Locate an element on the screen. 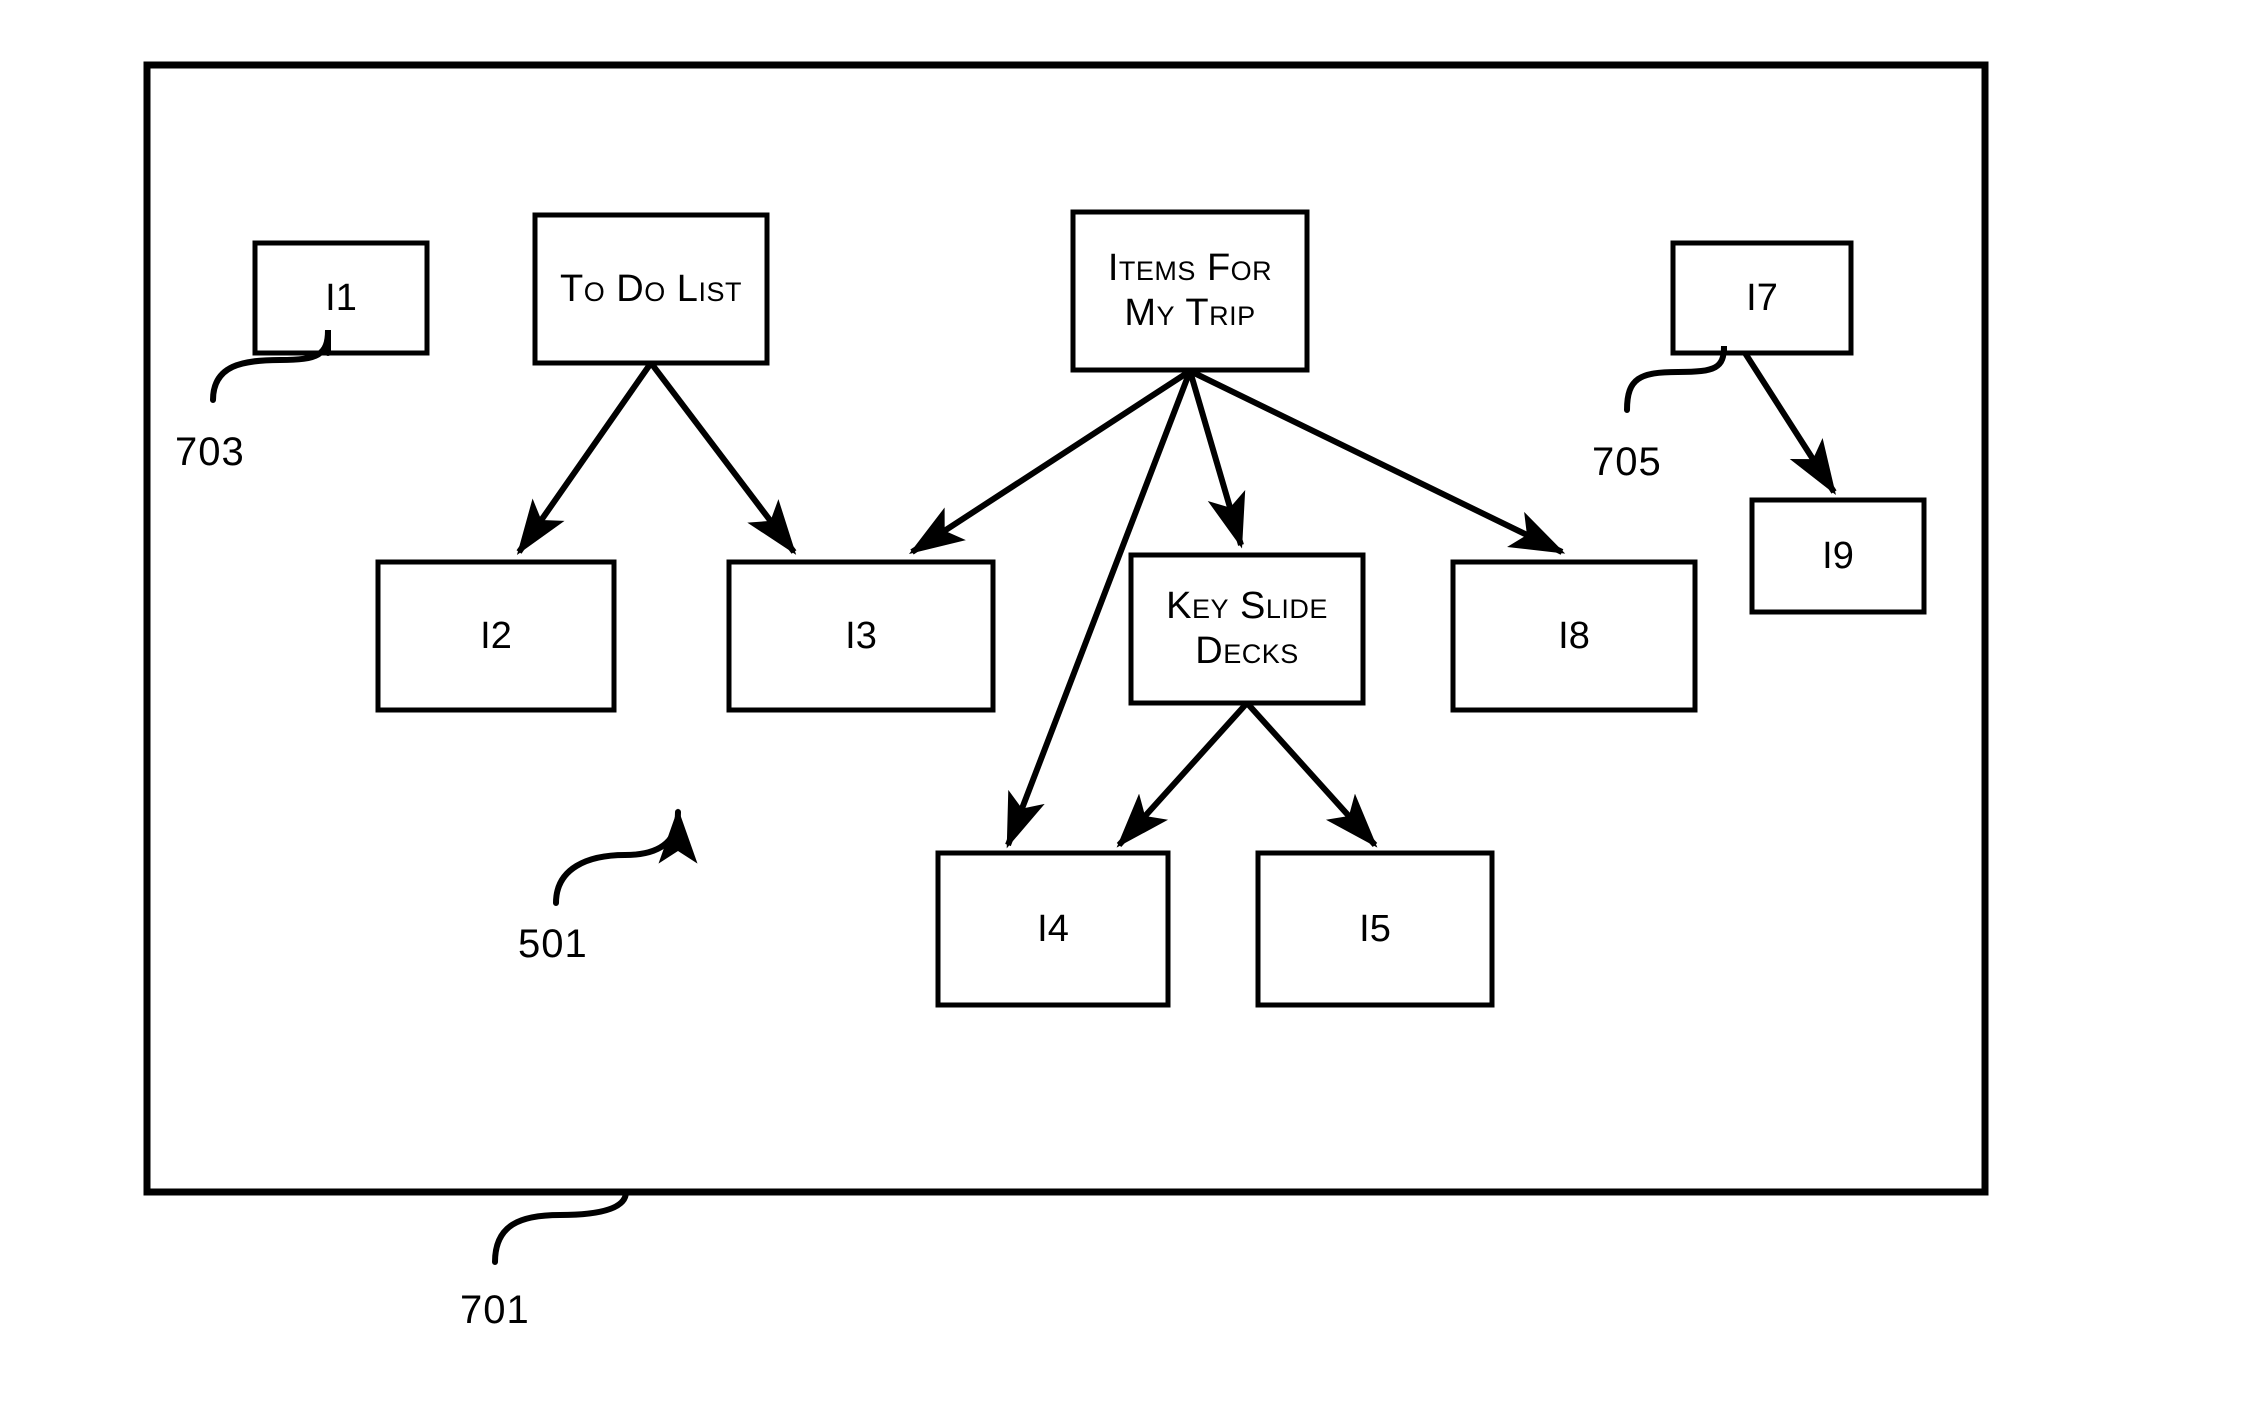 The height and width of the screenshot is (1416, 2242). arrow-trip-to-ksd is located at coordinates (1216, 459).